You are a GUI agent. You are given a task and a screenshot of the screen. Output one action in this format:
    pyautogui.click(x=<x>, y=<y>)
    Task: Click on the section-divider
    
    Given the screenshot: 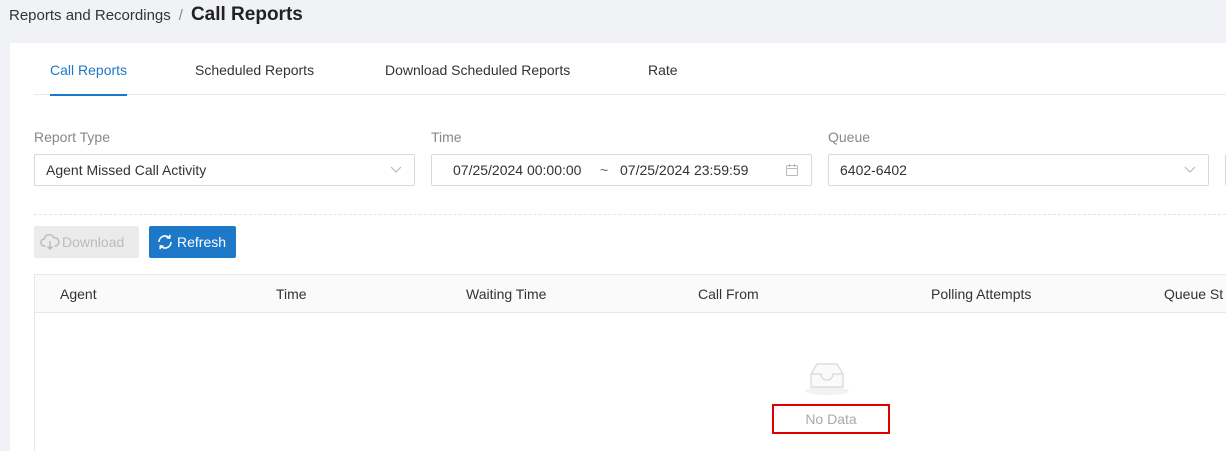 What is the action you would take?
    pyautogui.click(x=630, y=214)
    